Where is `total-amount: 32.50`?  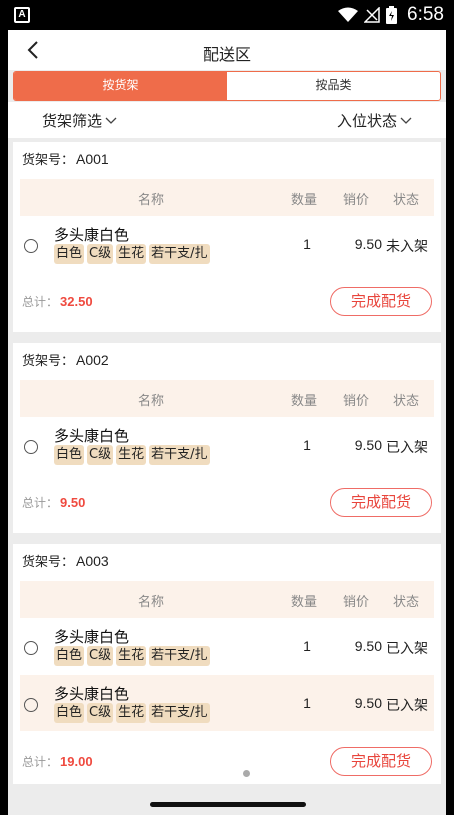
total-amount: 32.50 is located at coordinates (76, 301).